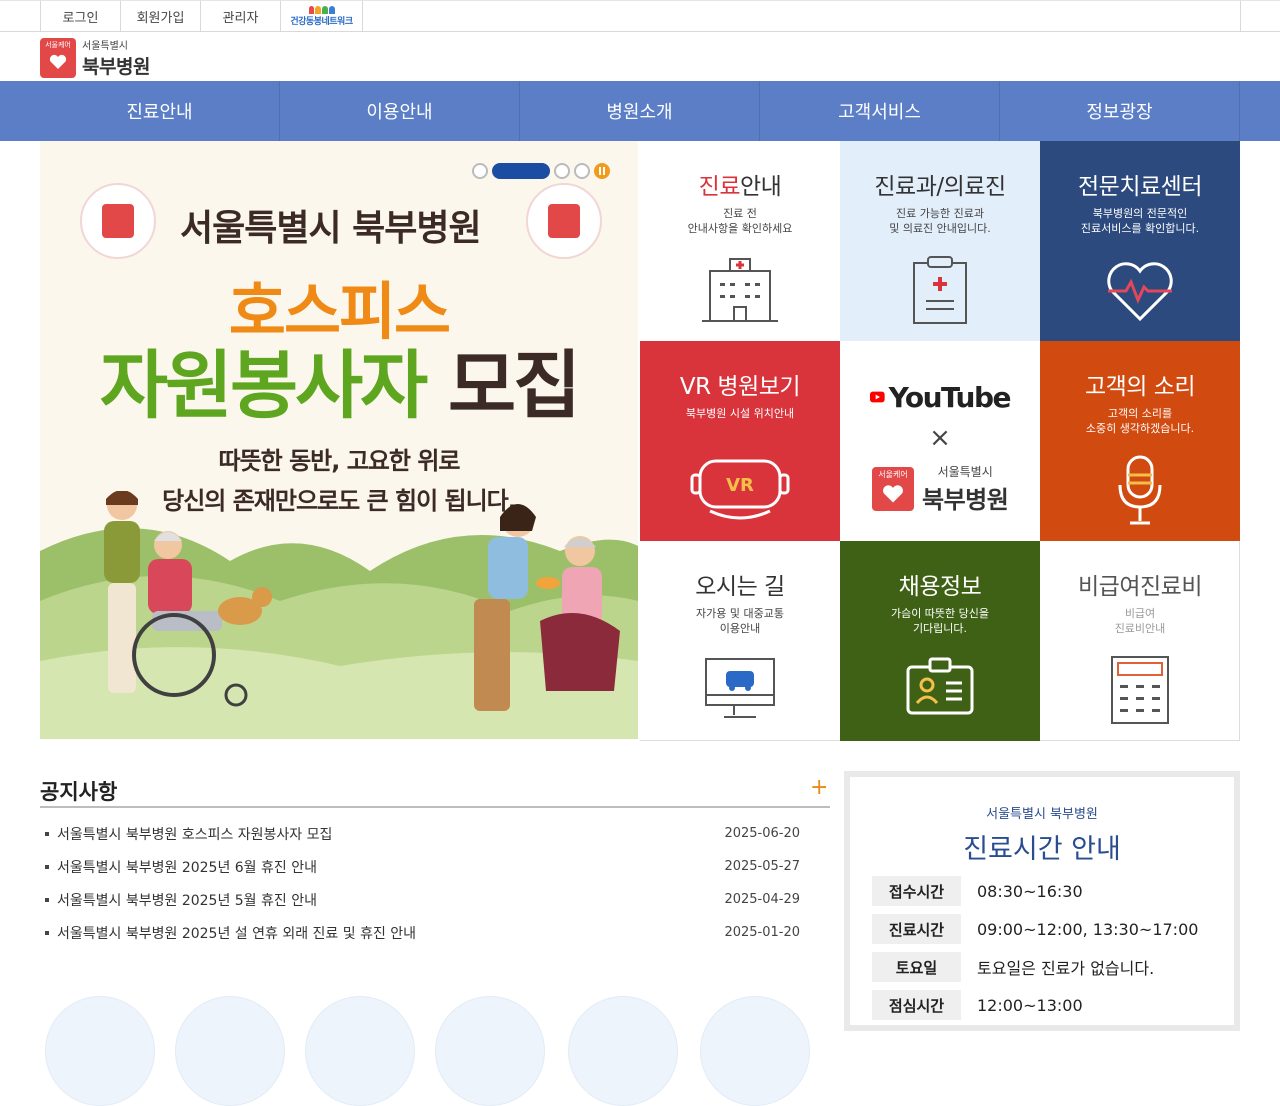  Describe the element at coordinates (740, 221) in the screenshot. I see `tile-desc: 진료 전 안내사항을 확인하세요` at that location.